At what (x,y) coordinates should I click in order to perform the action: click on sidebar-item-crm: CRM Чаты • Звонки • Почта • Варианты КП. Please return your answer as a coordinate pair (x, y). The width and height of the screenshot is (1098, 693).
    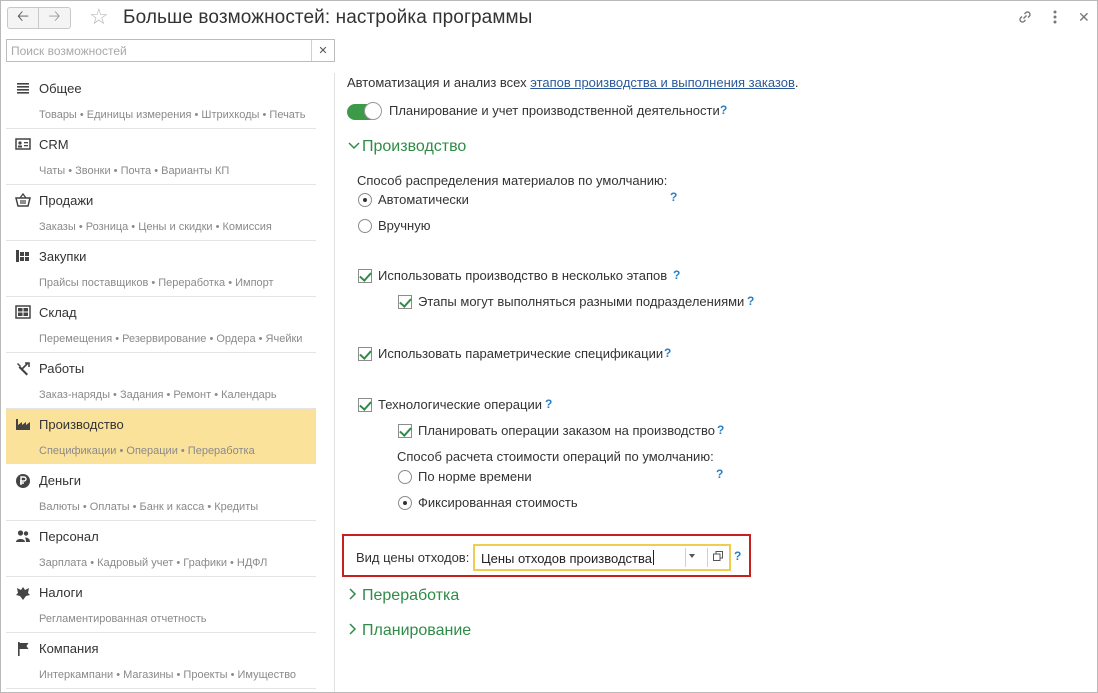
    Looking at the image, I should click on (161, 157).